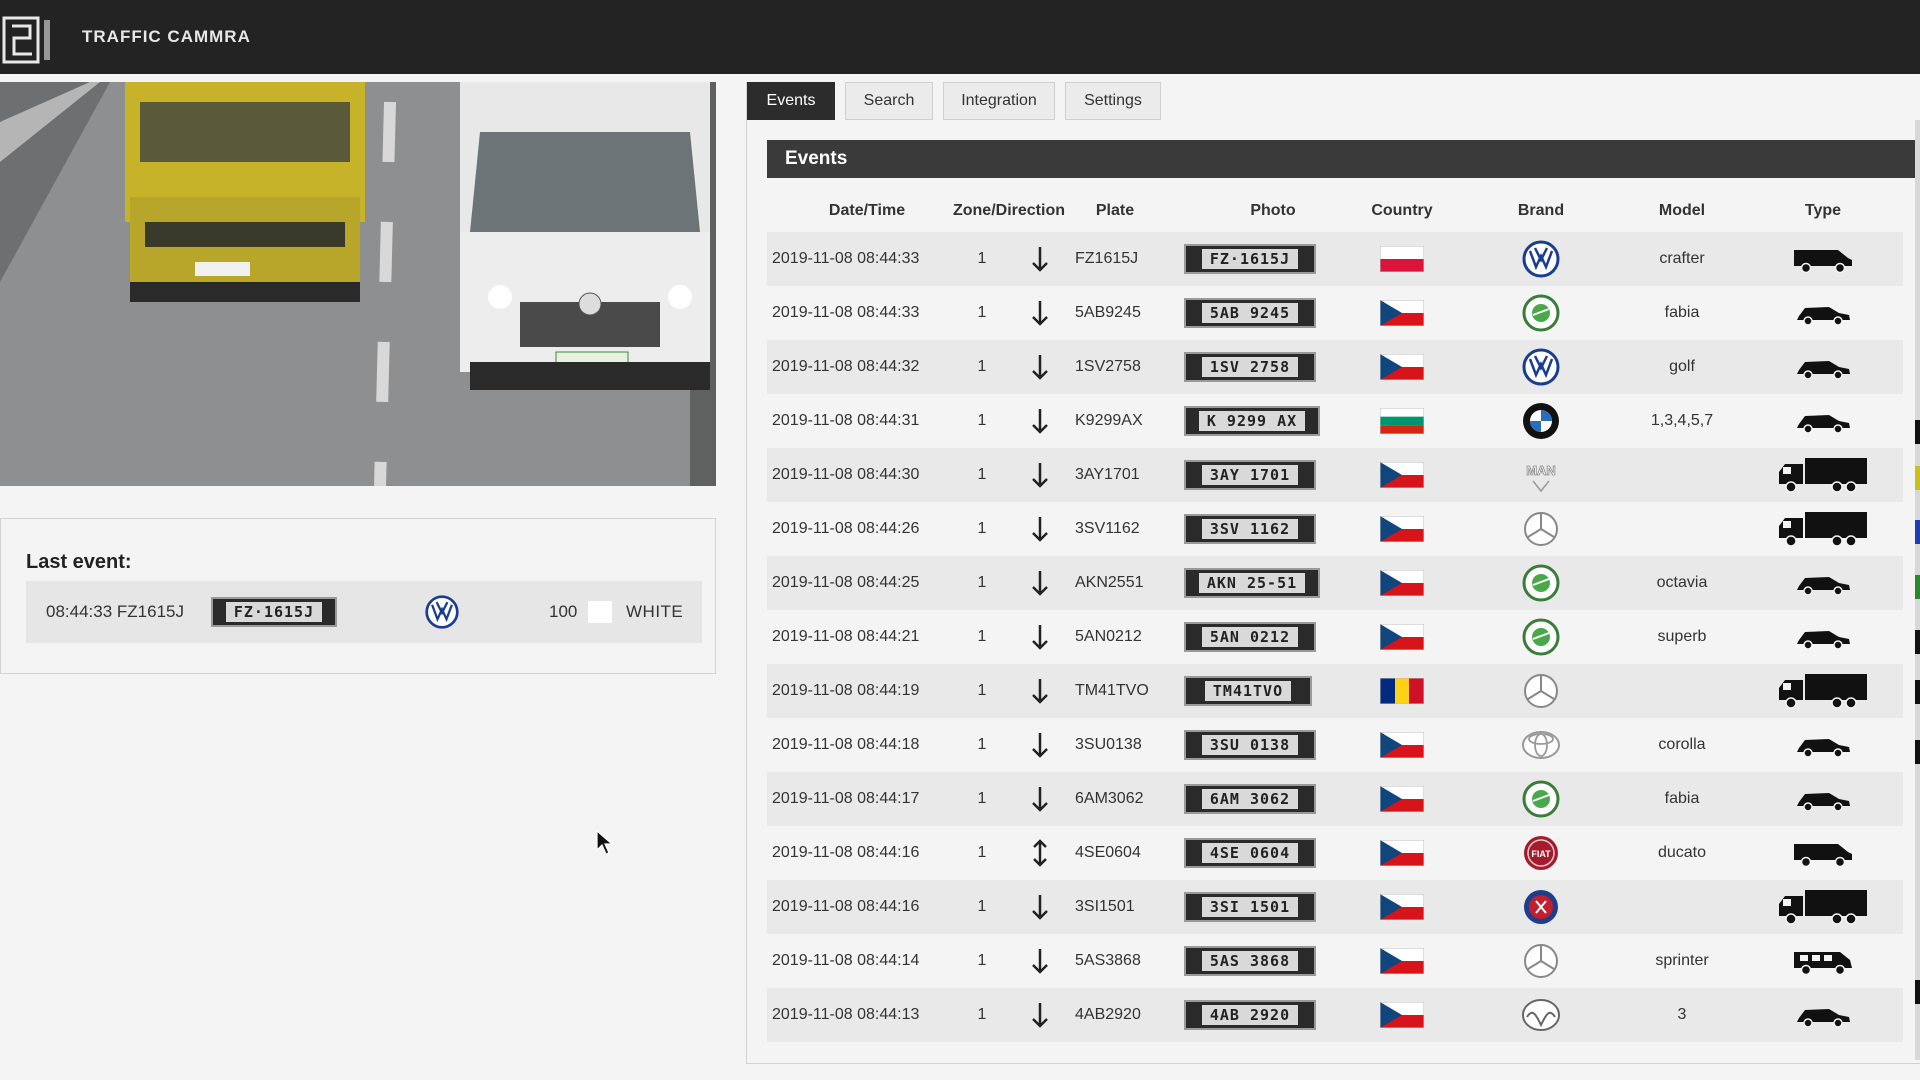 The height and width of the screenshot is (1080, 1920). I want to click on tab-events: Events, so click(791, 101).